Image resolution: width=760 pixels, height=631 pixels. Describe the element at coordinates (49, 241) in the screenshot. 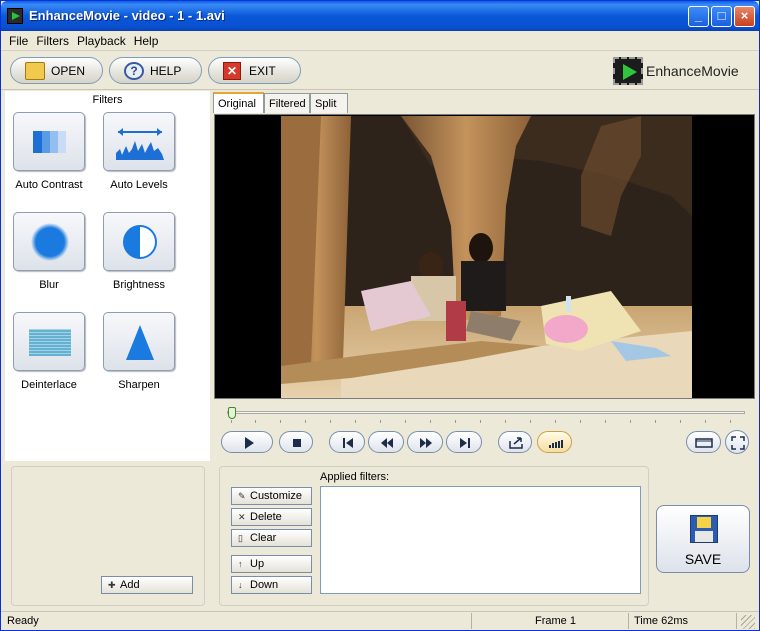

I see `blur-button` at that location.